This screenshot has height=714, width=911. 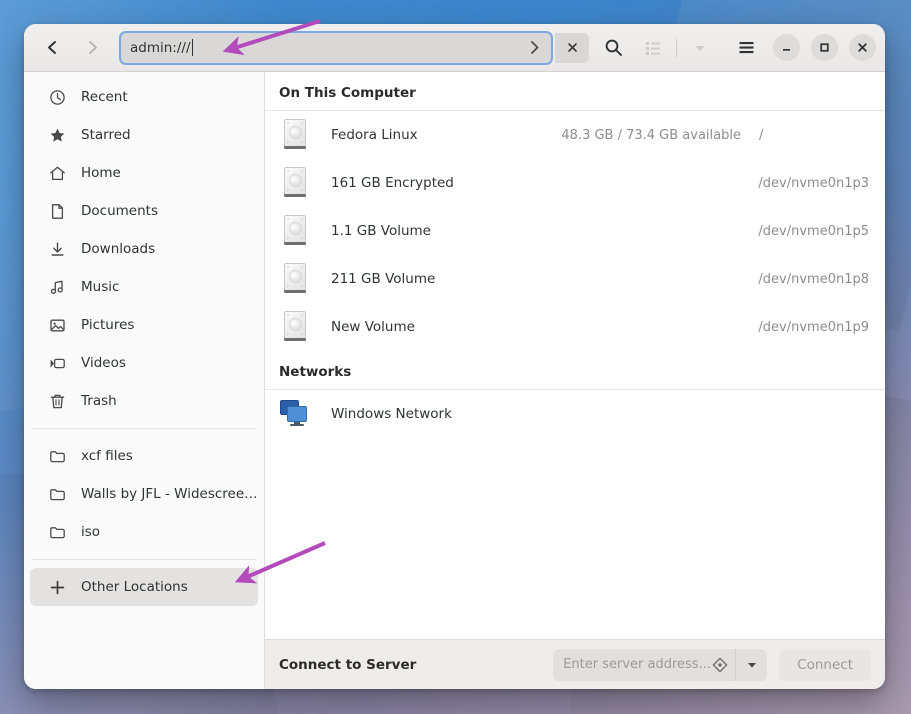 What do you see at coordinates (700, 48) in the screenshot?
I see `view-options-button` at bounding box center [700, 48].